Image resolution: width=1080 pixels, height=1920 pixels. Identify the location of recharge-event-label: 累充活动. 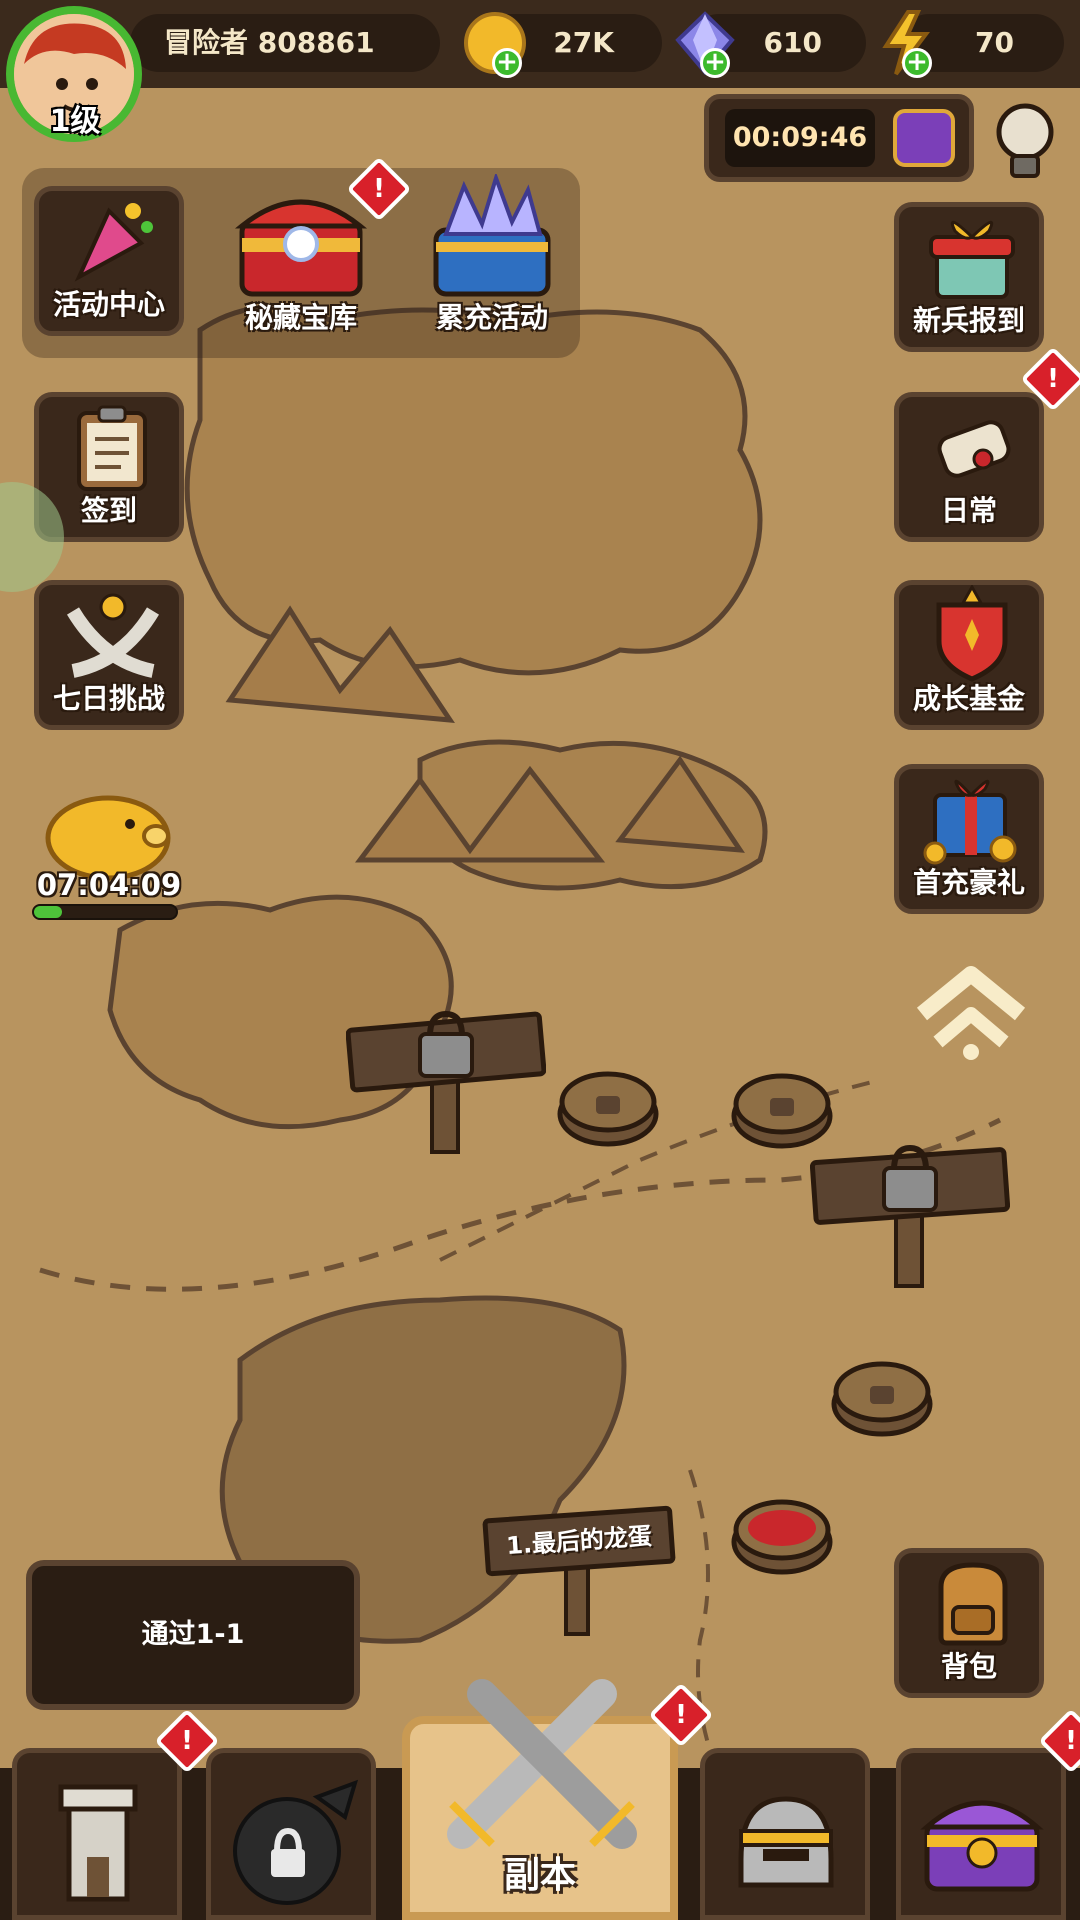
(491, 317).